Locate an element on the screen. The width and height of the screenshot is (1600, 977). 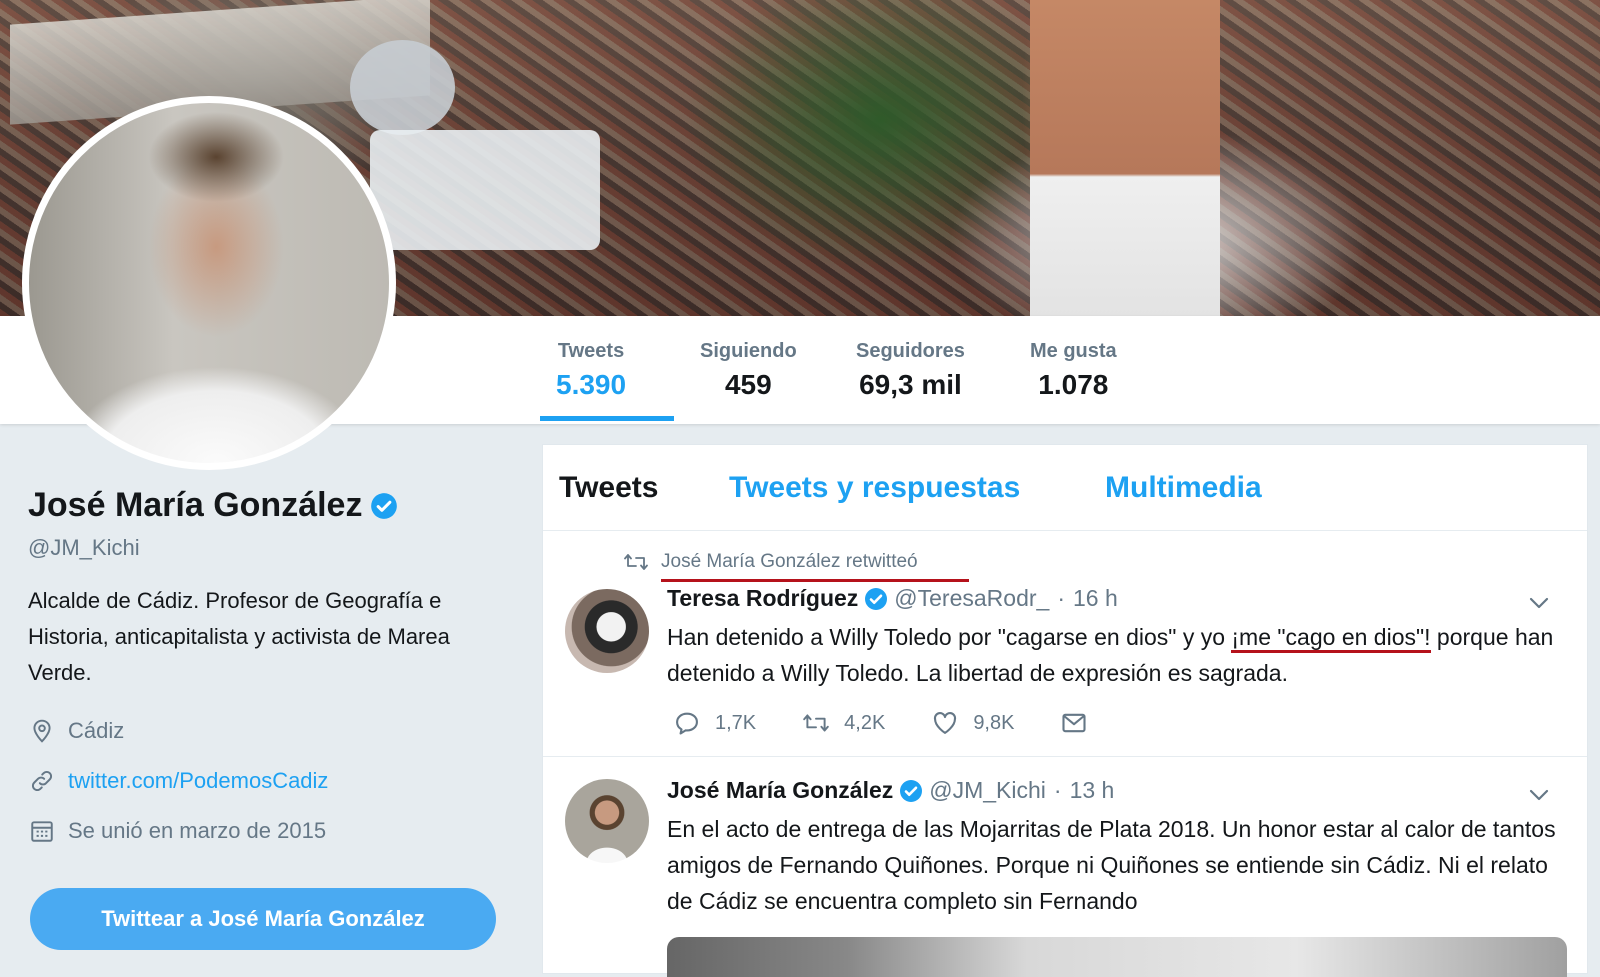
profile-location: Cádiz is located at coordinates (288, 731).